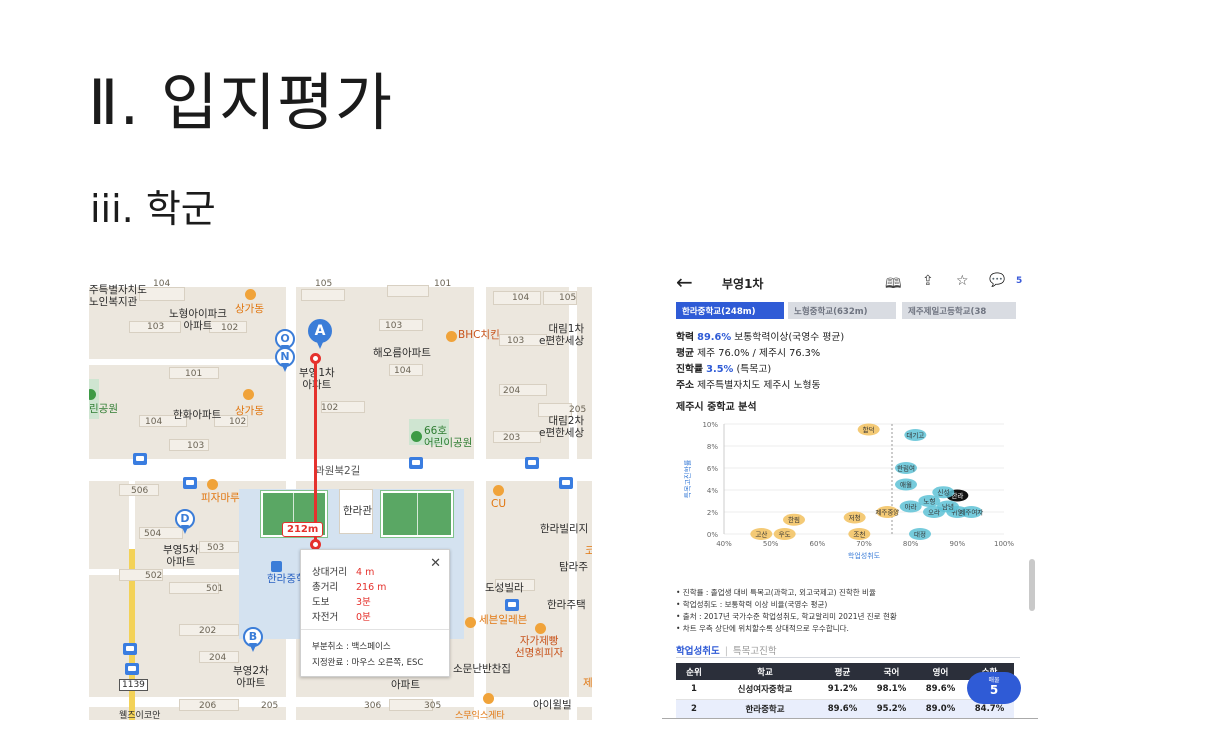 The width and height of the screenshot is (1226, 736). What do you see at coordinates (270, 706) in the screenshot?
I see `building-number: 205` at bounding box center [270, 706].